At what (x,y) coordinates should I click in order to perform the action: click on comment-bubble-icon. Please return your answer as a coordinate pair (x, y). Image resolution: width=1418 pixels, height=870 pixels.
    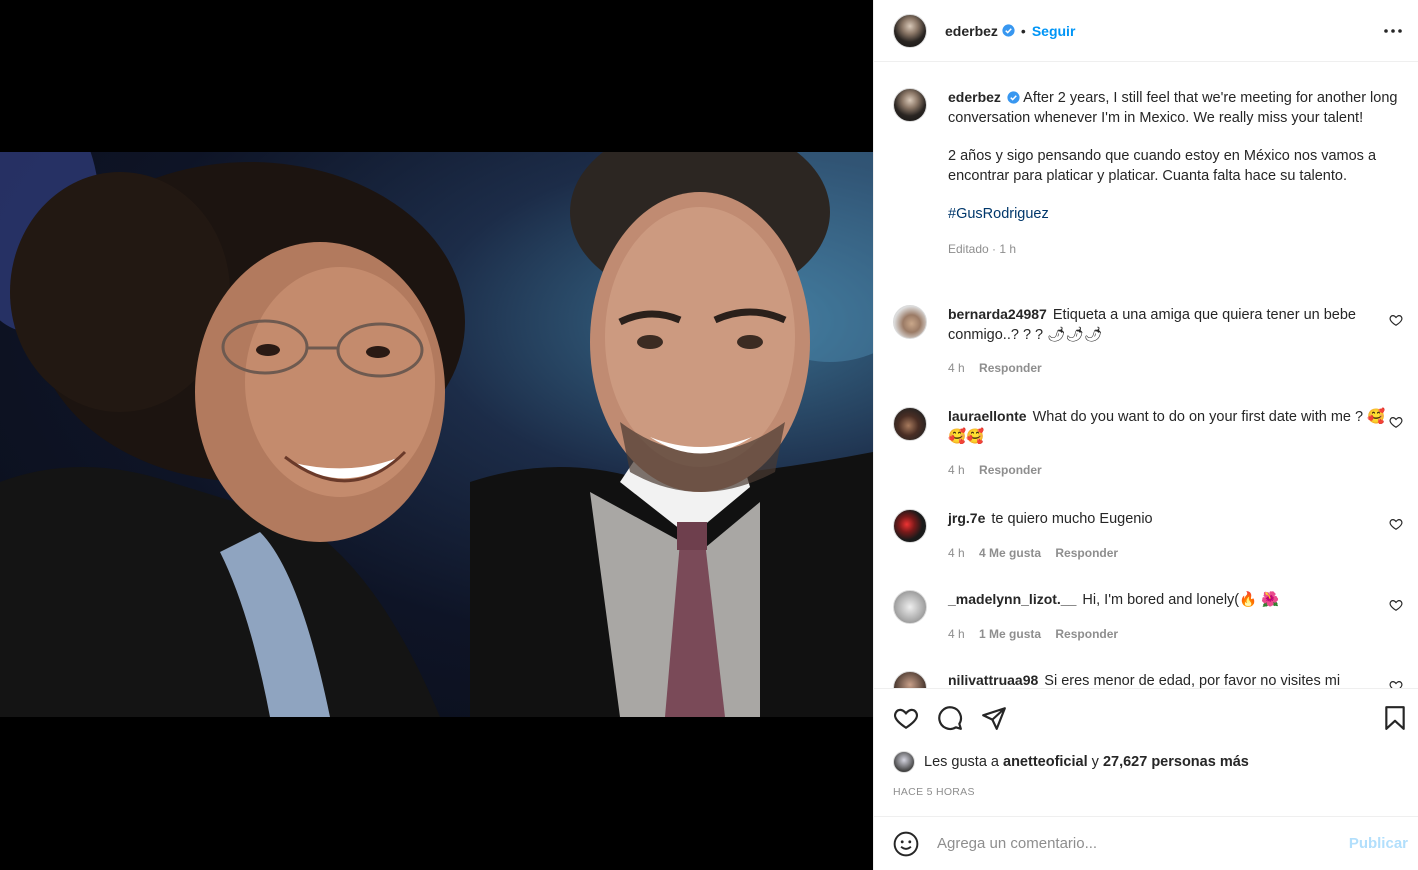
    Looking at the image, I should click on (950, 718).